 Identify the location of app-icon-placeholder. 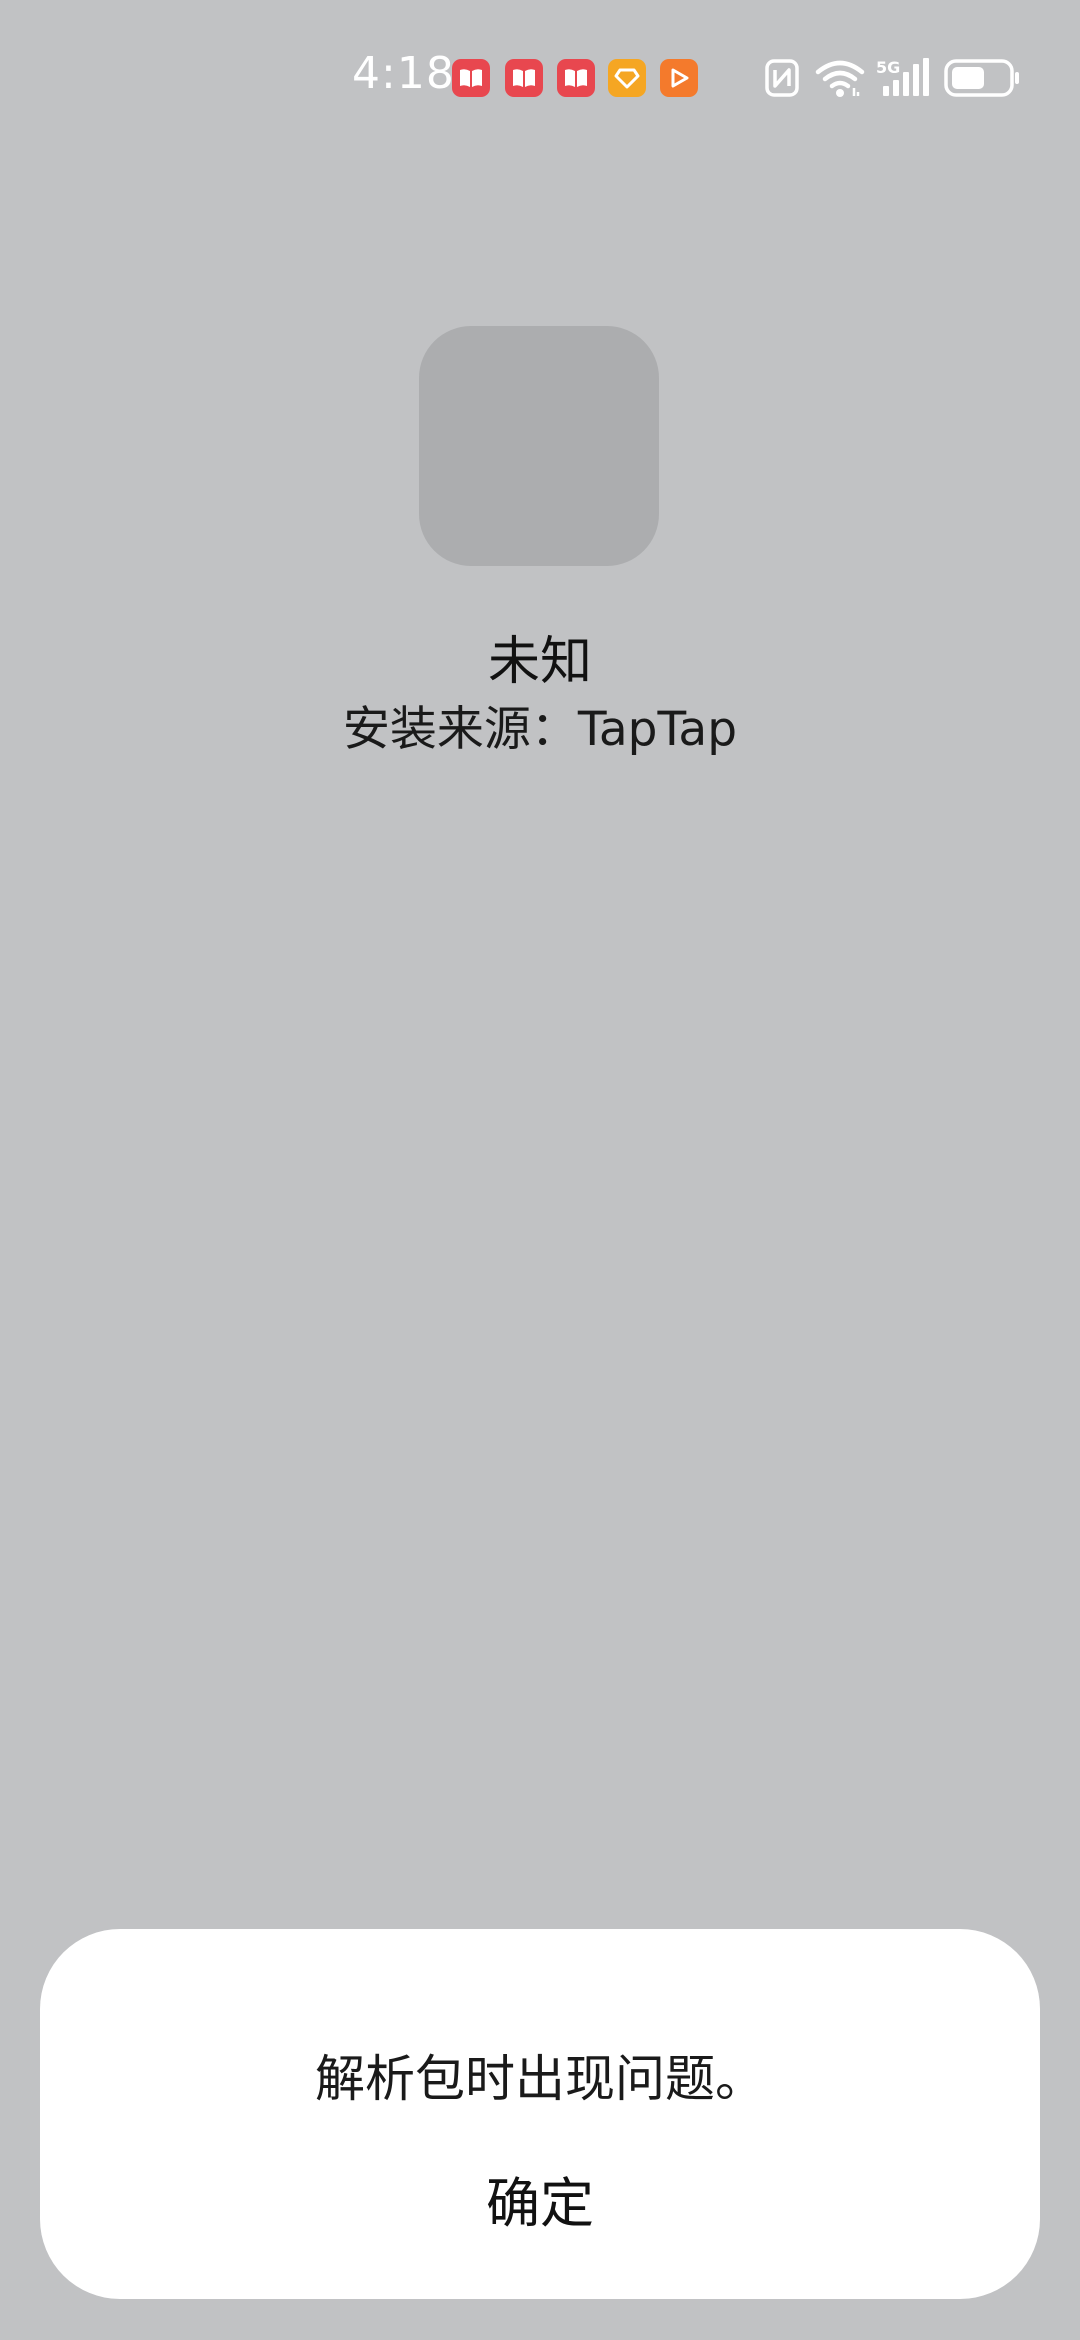
(539, 446).